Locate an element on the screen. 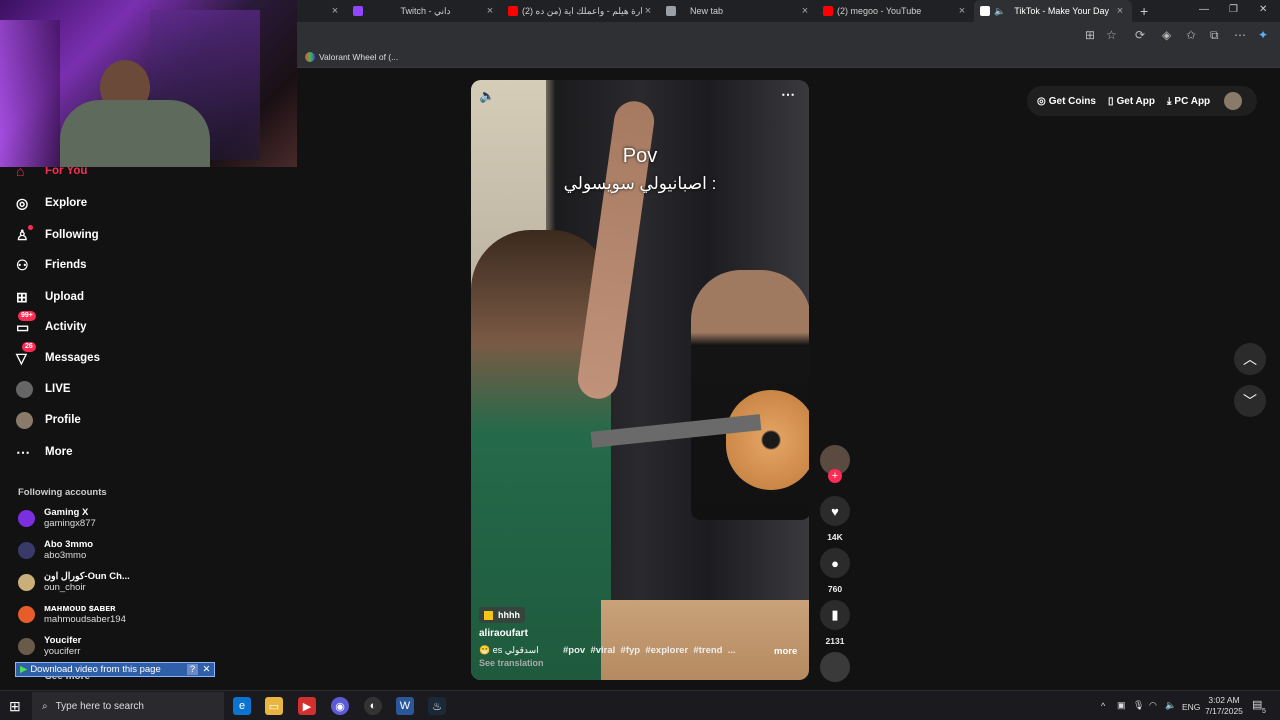  account-abo-3mmo: Abo 3mmo abo3mmo is located at coordinates (55, 550).